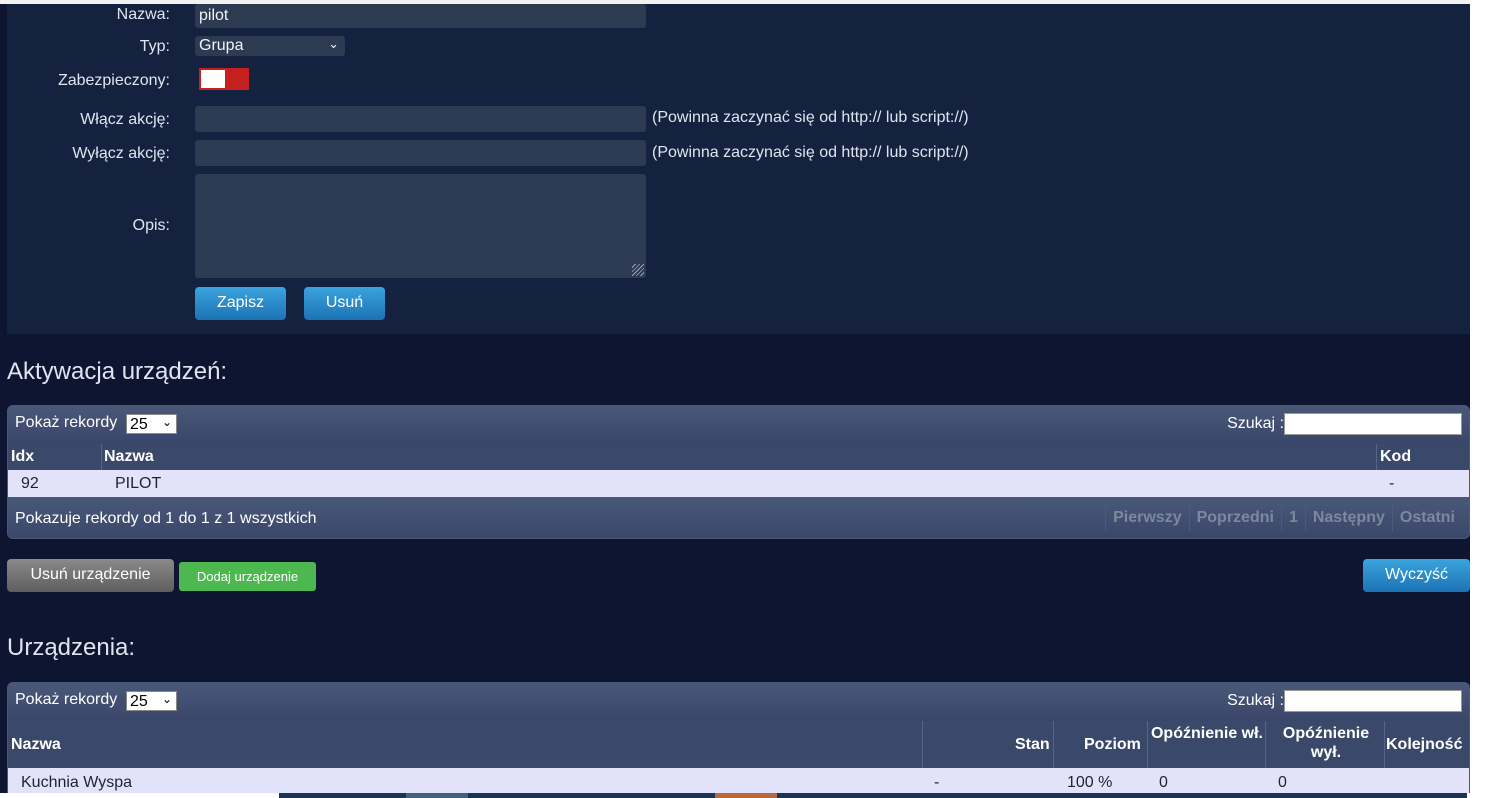 This screenshot has height=798, width=1487. I want to click on activation-header-row: Idx Nazwa Kod, so click(738, 457).